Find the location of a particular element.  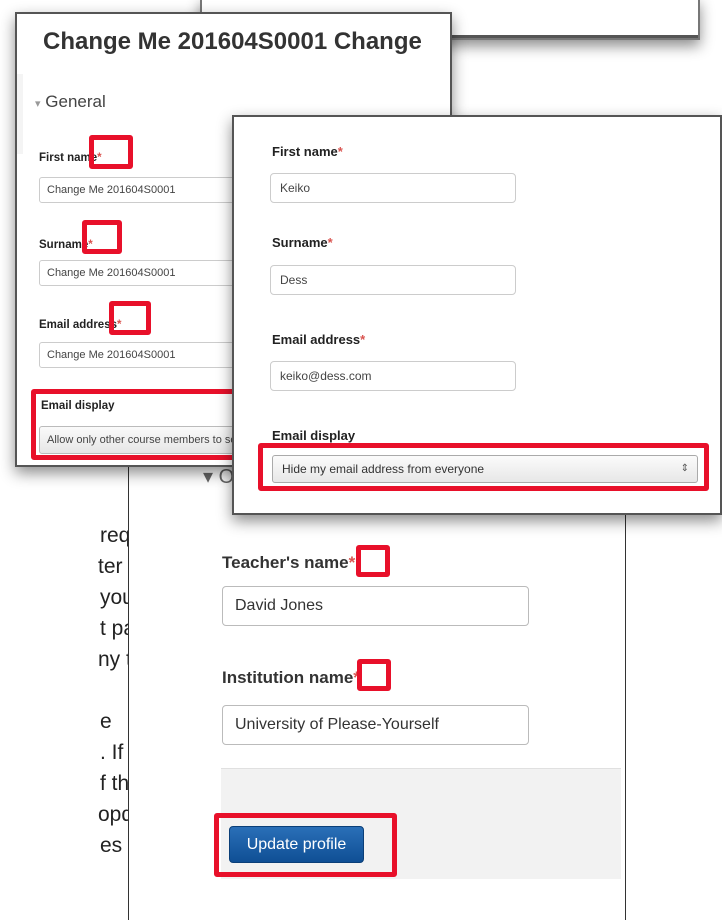

page-title: Change Me 201604S0001 Change is located at coordinates (232, 41).